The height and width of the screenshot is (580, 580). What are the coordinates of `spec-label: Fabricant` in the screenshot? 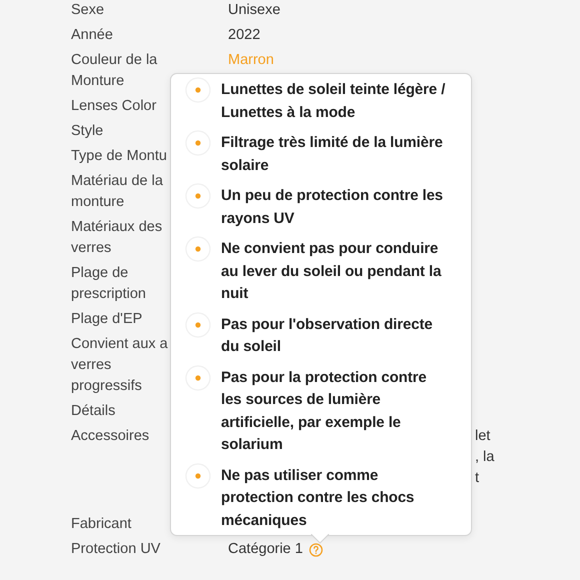 It's located at (101, 524).